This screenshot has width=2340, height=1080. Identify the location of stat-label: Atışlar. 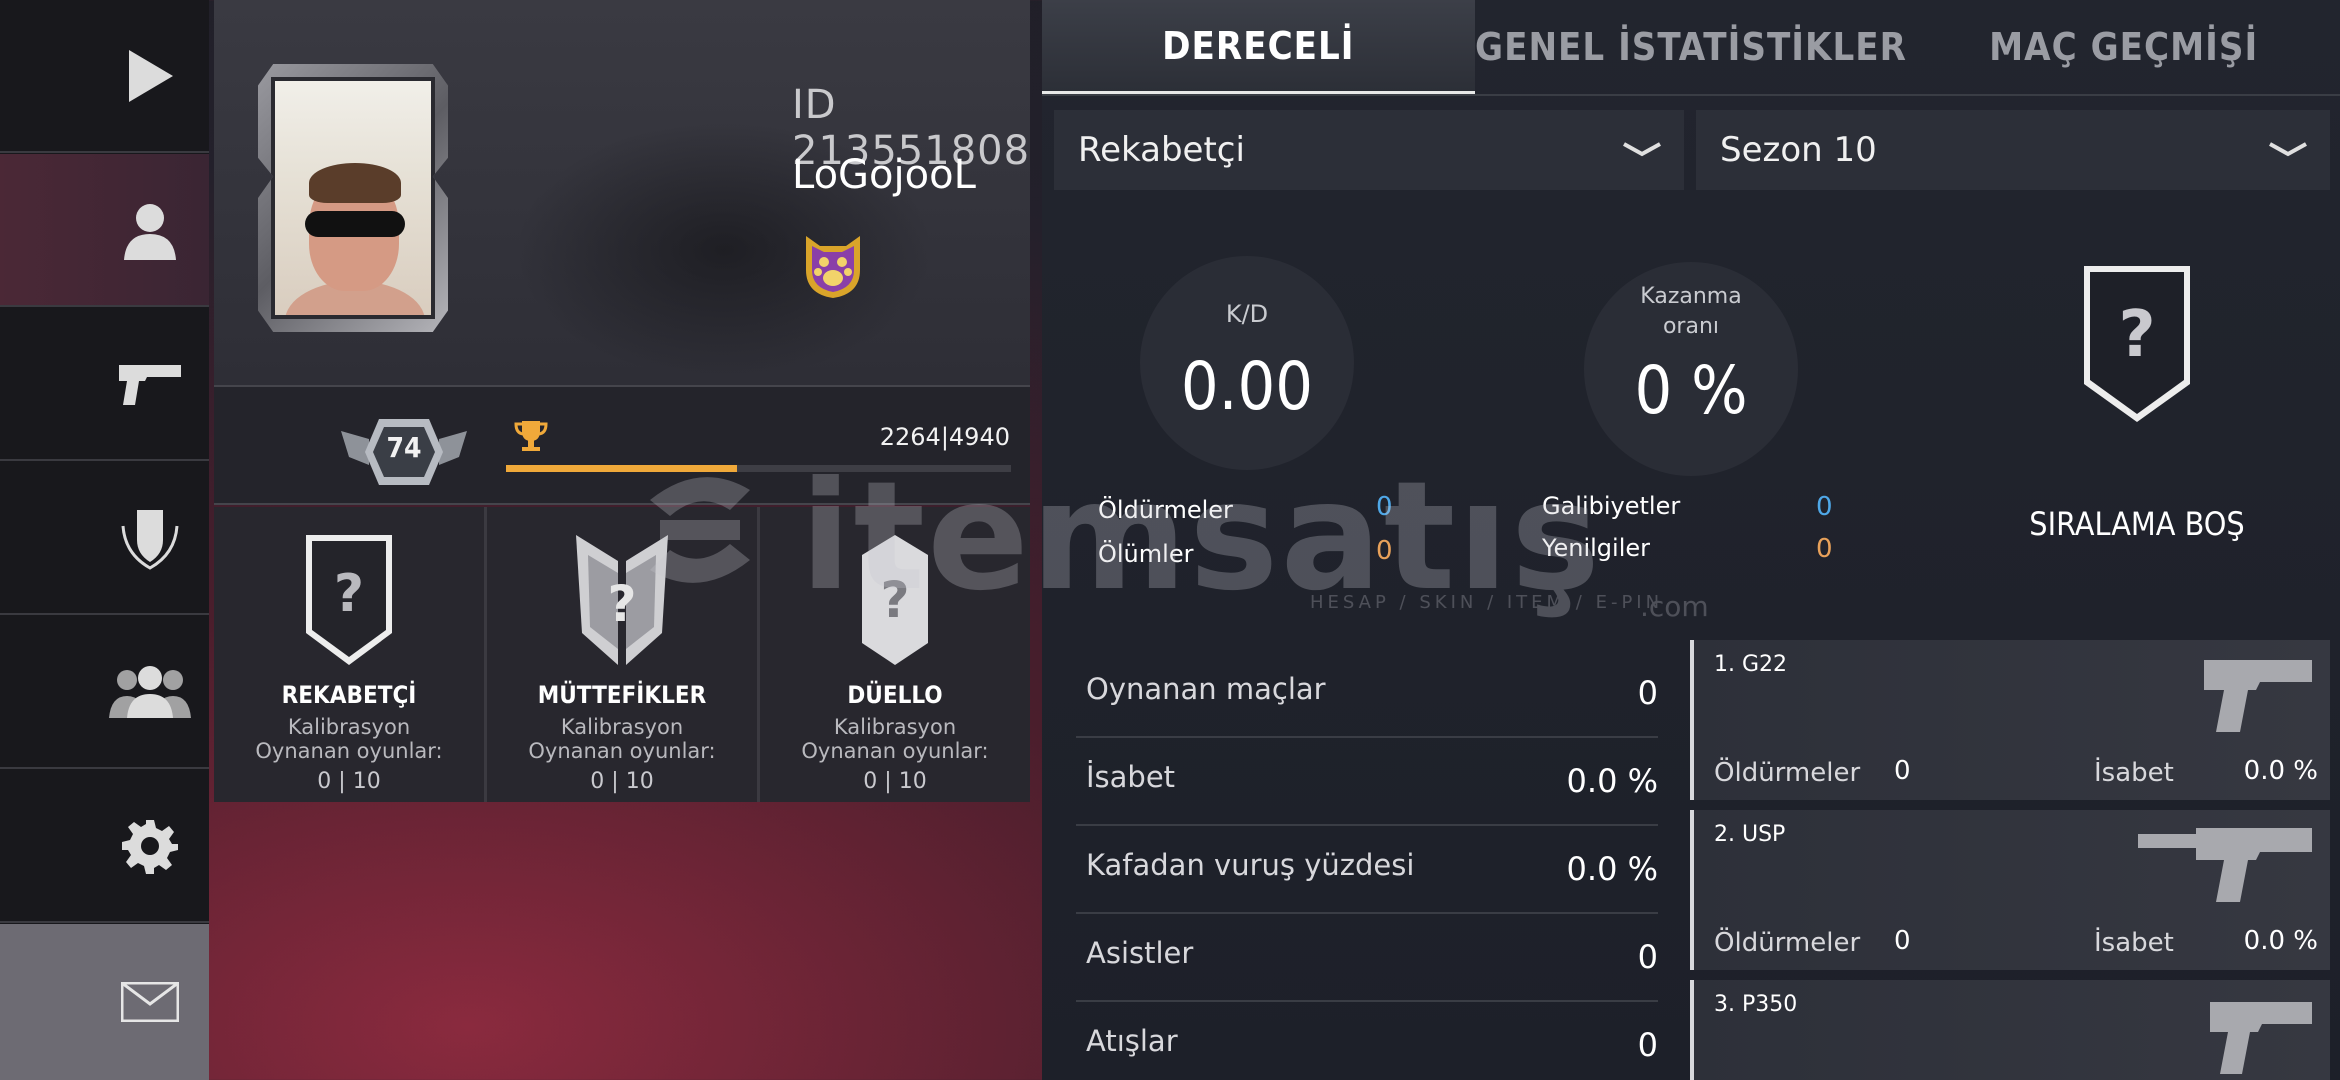
(1132, 1041).